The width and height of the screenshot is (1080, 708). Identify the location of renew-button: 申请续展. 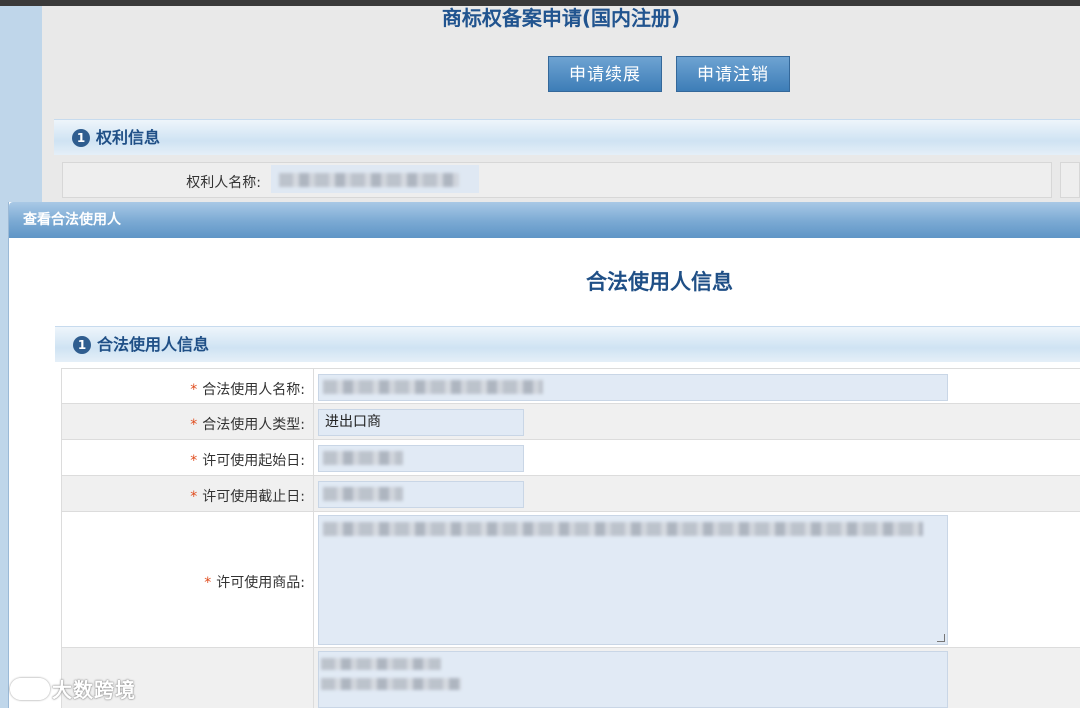
(605, 74).